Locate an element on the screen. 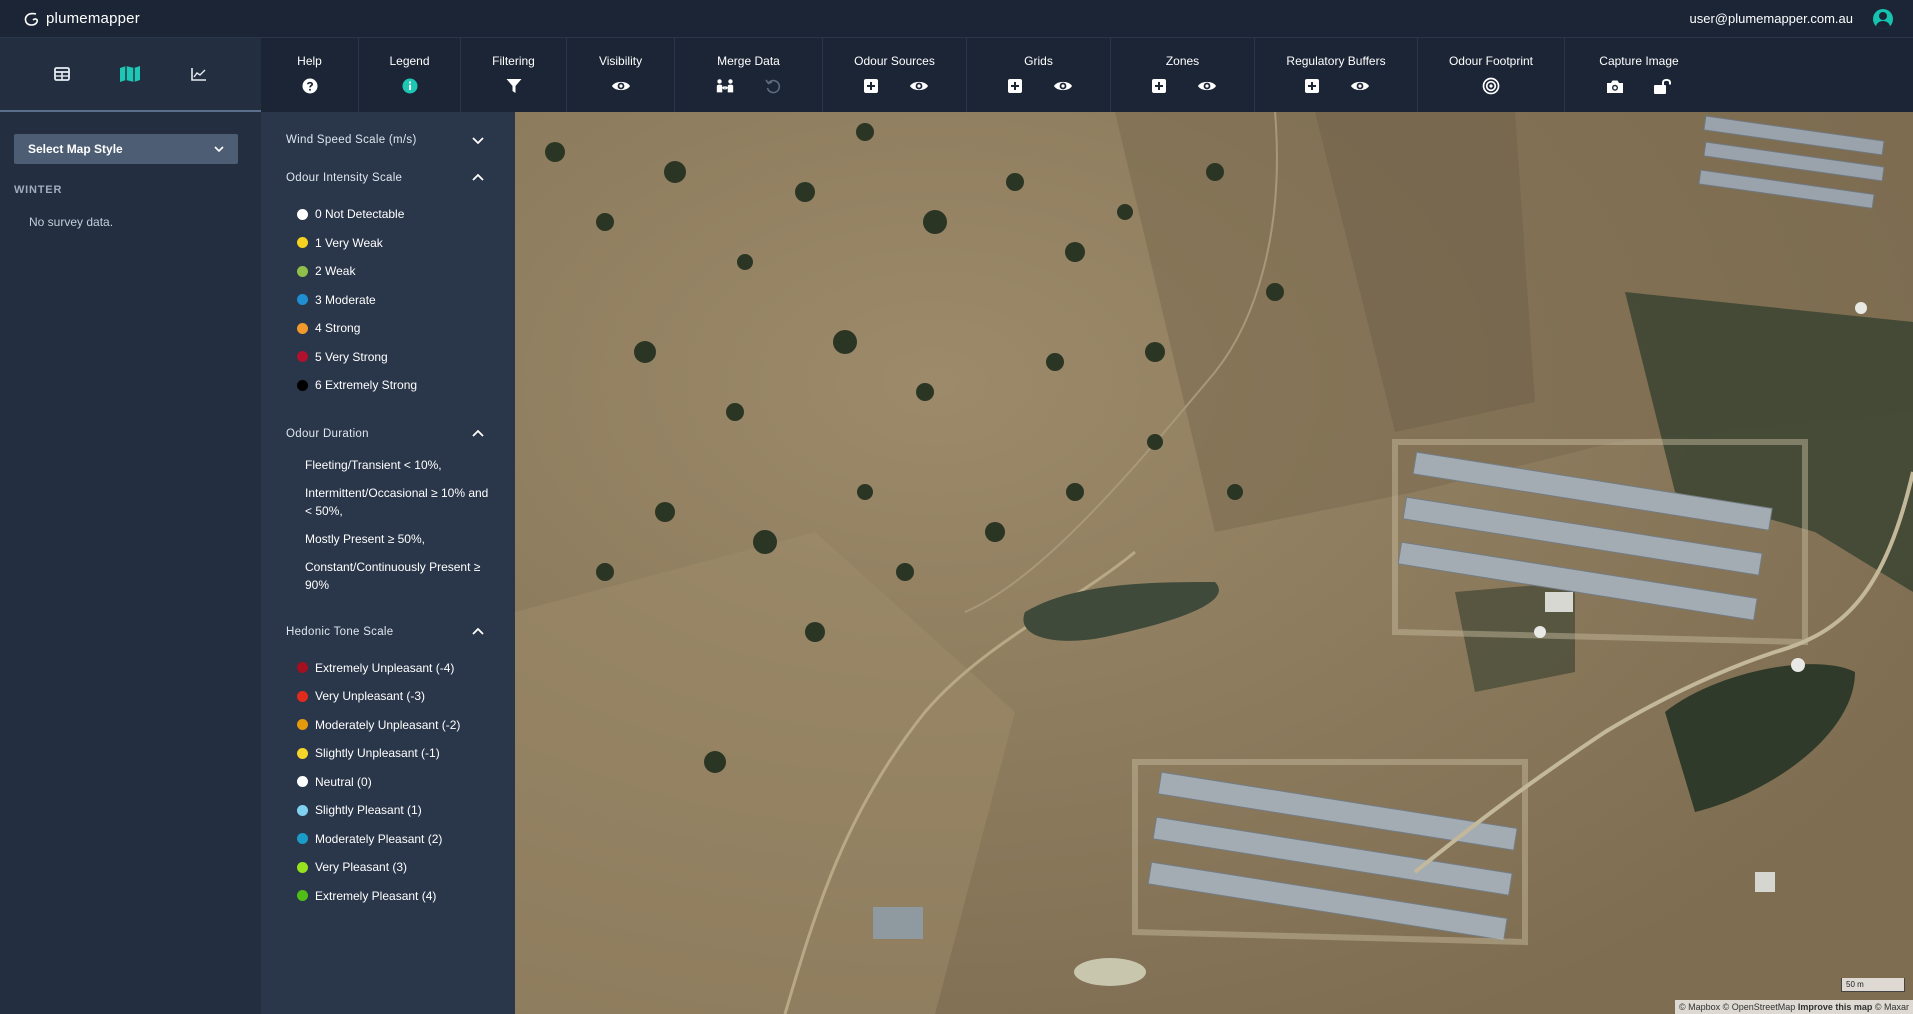 This screenshot has height=1014, width=1913. intensity-section-header: Odour Intensity Scale is located at coordinates (388, 178).